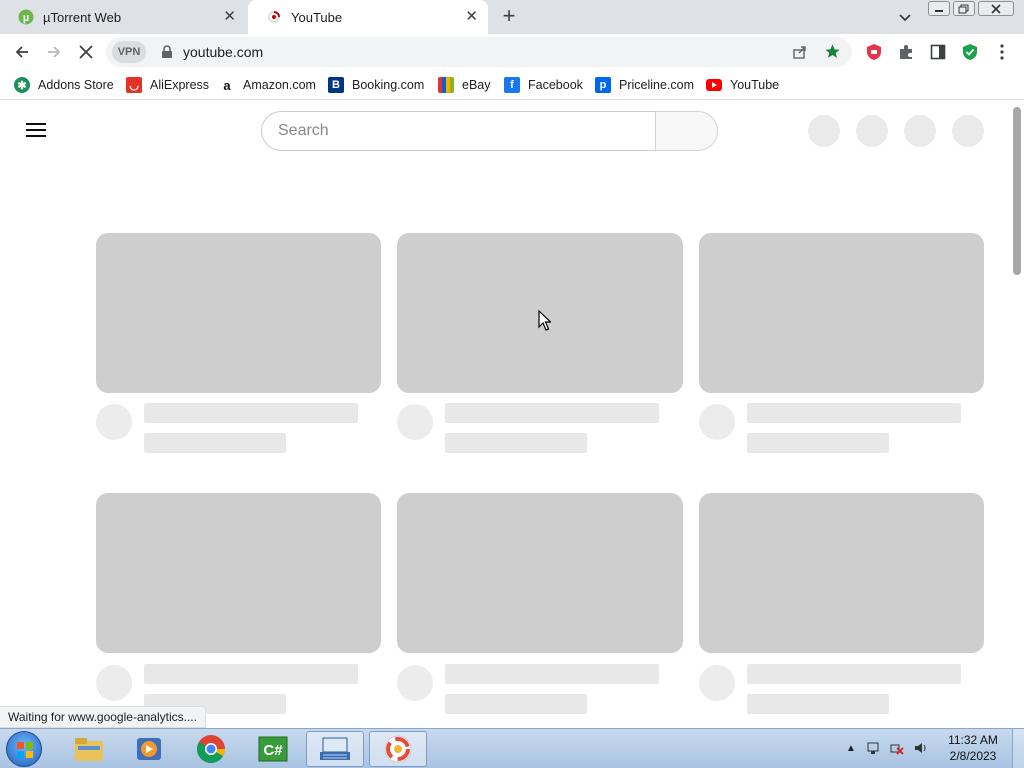  What do you see at coordinates (317, 17) in the screenshot?
I see `tab-title: YouTube` at bounding box center [317, 17].